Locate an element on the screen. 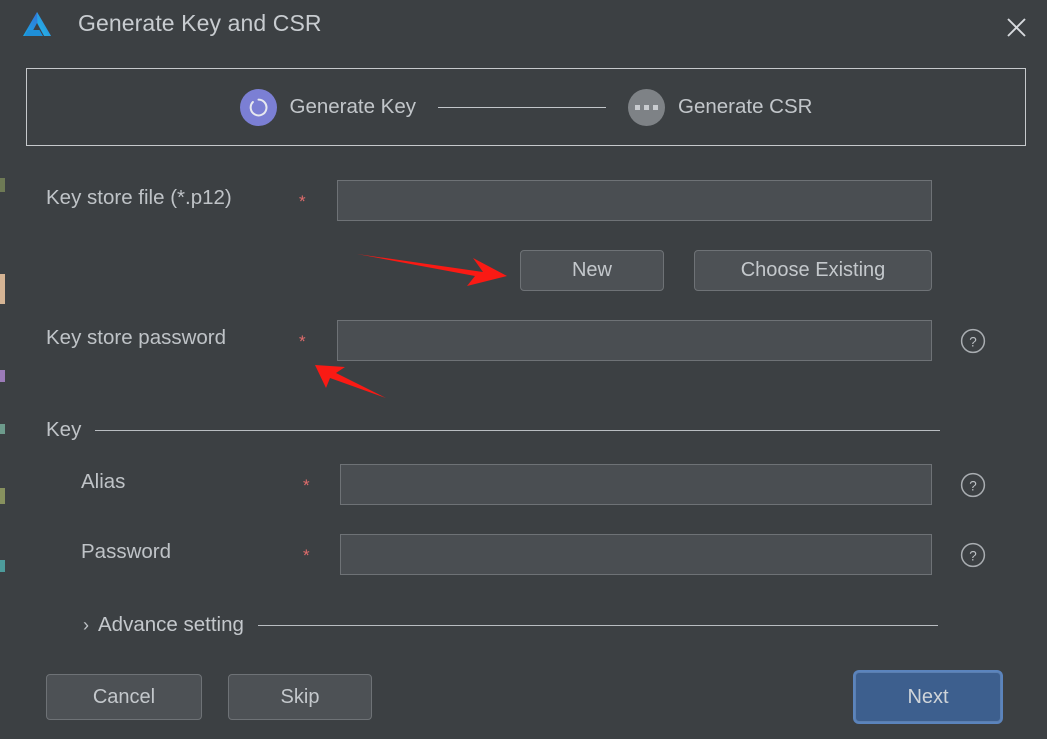  advance-setting-toggle: › Advance setting is located at coordinates (510, 625).